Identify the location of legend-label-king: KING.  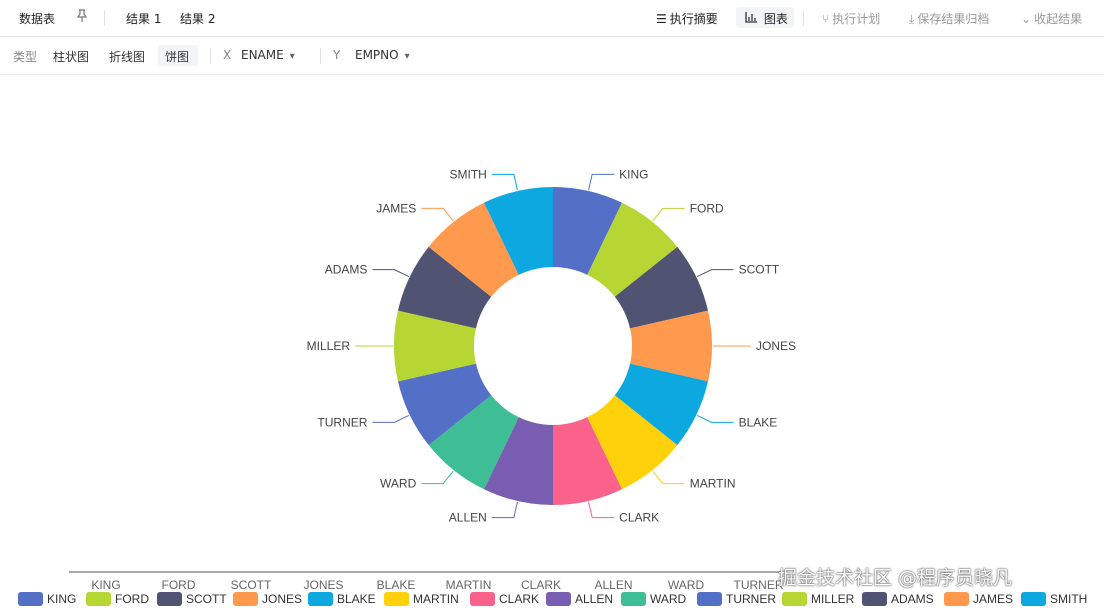
(61, 599).